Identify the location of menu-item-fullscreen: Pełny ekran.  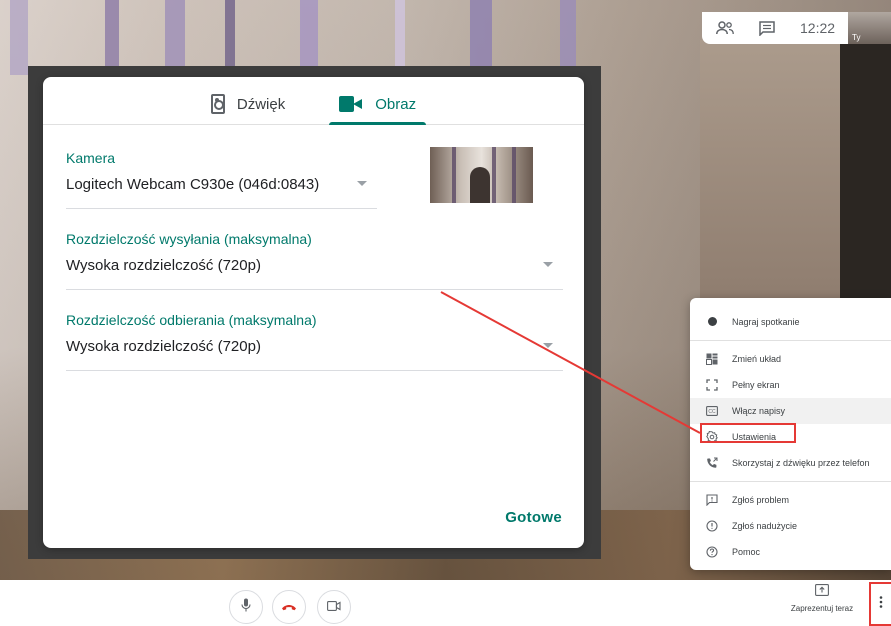
(790, 385).